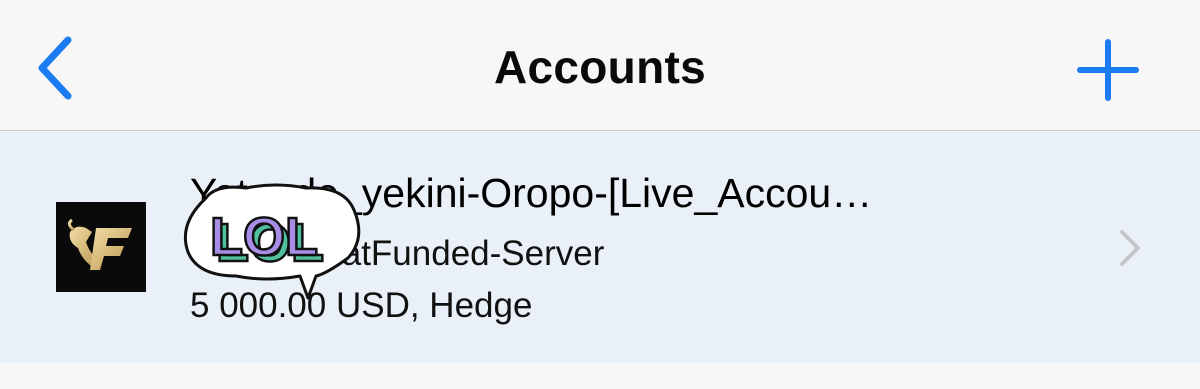  I want to click on add-account-button, so click(1108, 70).